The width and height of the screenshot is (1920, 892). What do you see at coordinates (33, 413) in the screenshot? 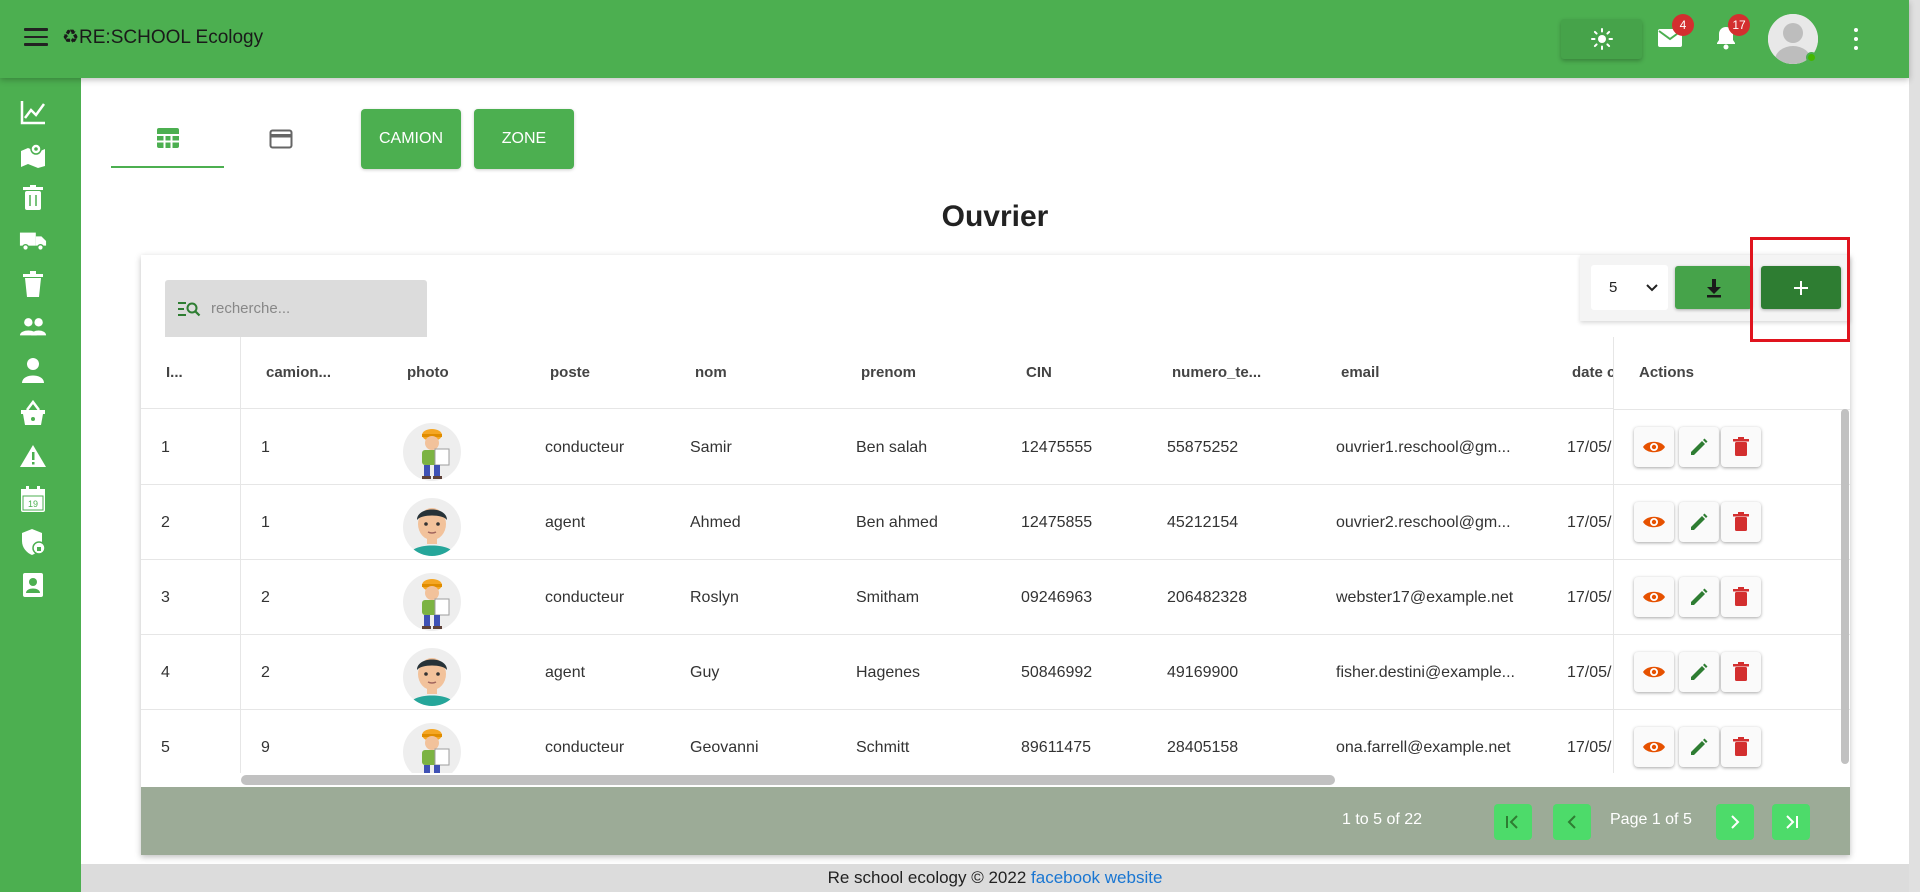
I see `basket-icon` at bounding box center [33, 413].